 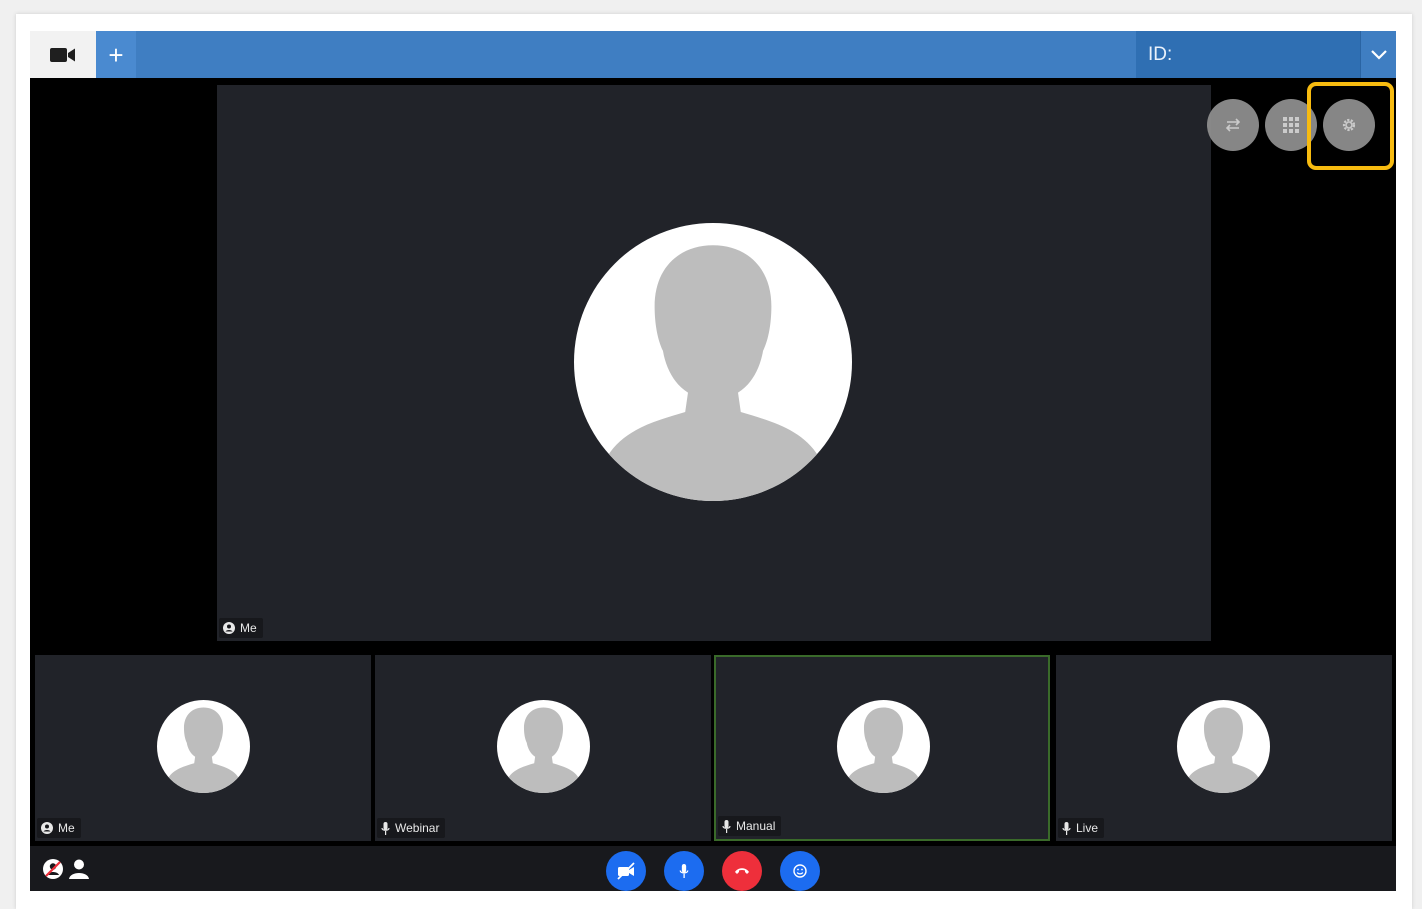 I want to click on user-icon, so click(x=79, y=869).